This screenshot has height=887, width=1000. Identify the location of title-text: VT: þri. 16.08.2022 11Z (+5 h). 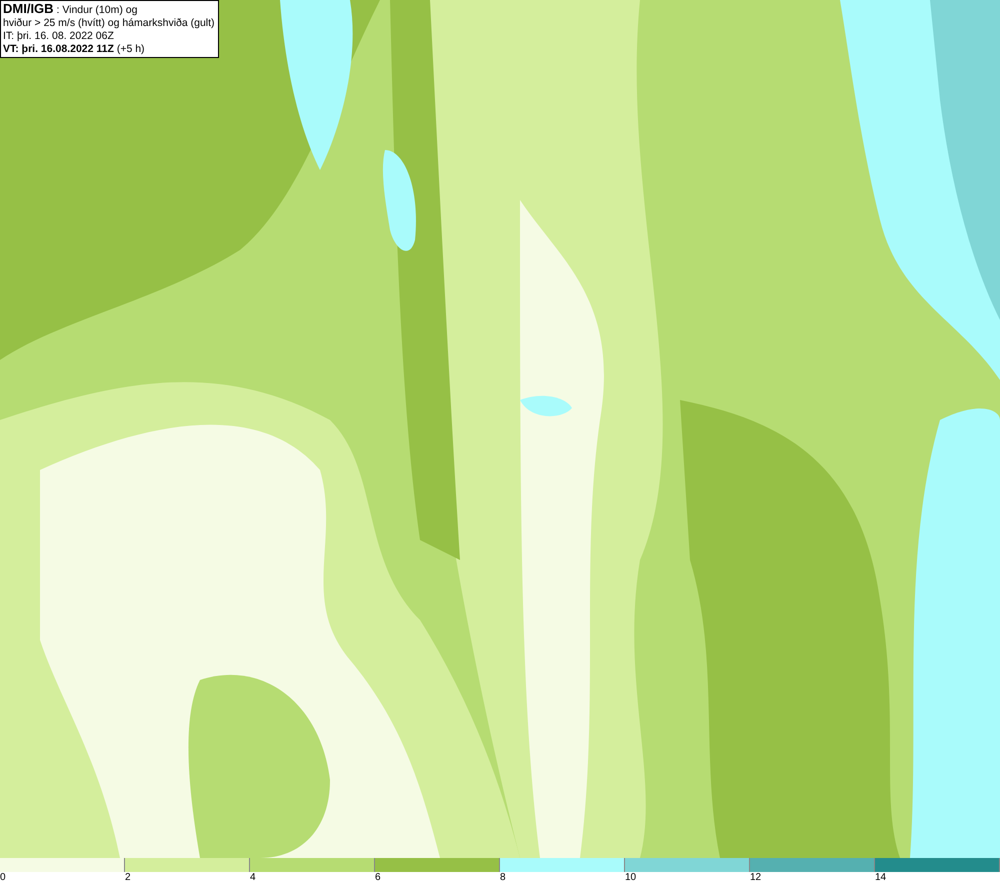
(74, 49).